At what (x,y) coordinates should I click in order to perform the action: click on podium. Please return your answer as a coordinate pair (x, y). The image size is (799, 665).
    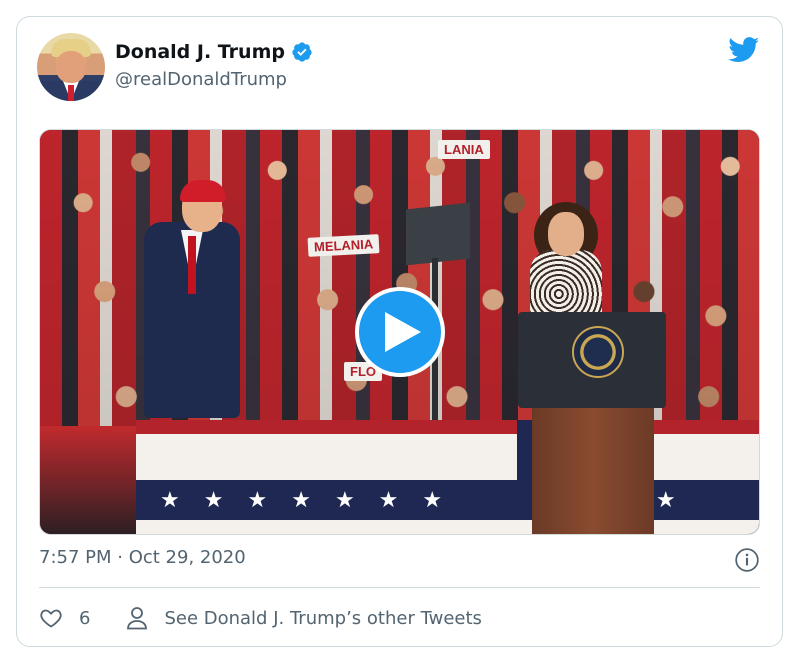
    Looking at the image, I should click on (593, 470).